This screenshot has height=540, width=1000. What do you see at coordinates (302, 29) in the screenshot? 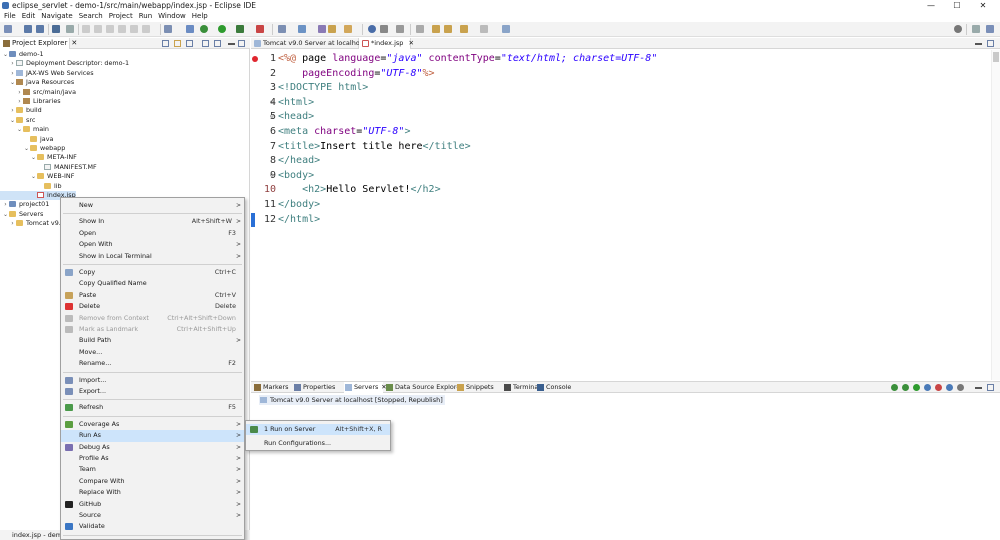
I see `open-type-icon` at bounding box center [302, 29].